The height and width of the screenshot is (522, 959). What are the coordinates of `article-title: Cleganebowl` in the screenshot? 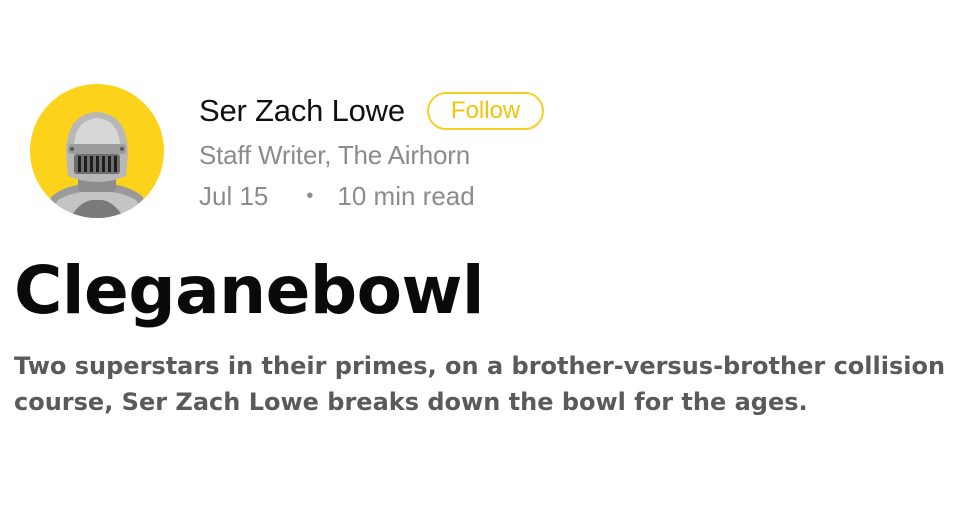 It's located at (249, 290).